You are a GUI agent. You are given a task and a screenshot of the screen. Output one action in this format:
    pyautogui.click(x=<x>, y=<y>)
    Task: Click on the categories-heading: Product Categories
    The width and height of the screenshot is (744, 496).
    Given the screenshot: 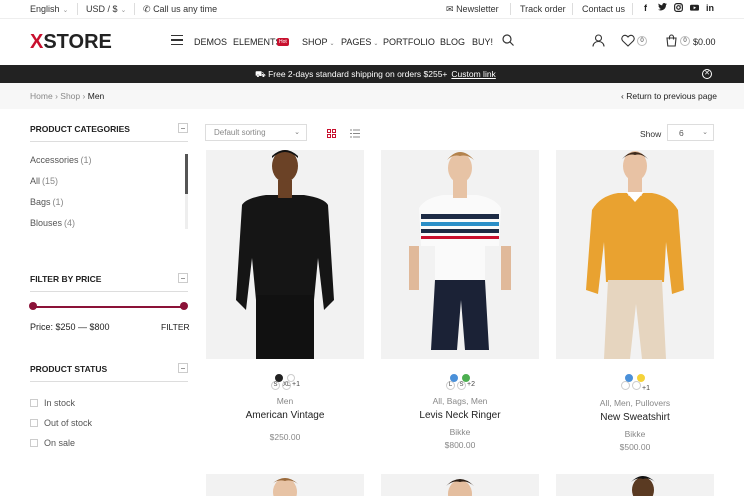 What is the action you would take?
    pyautogui.click(x=109, y=130)
    